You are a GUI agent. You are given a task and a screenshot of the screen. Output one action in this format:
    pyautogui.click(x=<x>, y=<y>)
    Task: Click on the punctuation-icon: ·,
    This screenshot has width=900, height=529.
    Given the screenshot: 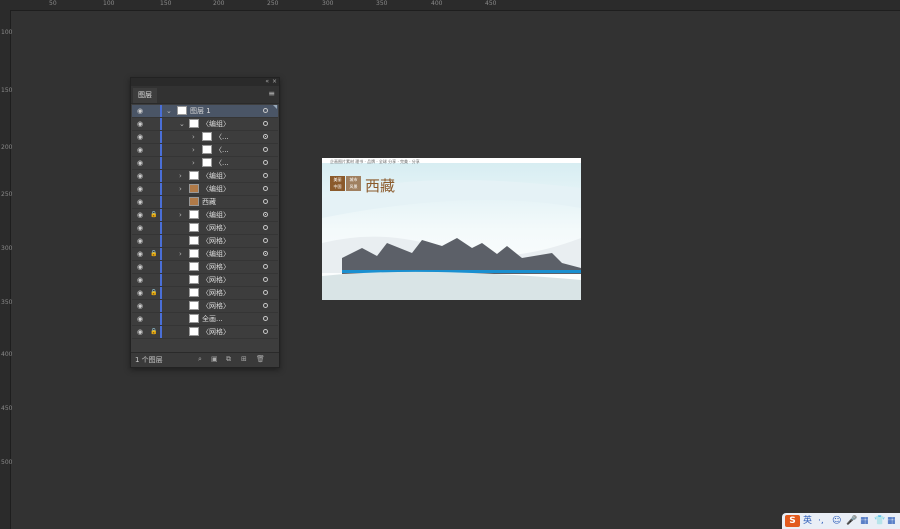 What is the action you would take?
    pyautogui.click(x=821, y=521)
    